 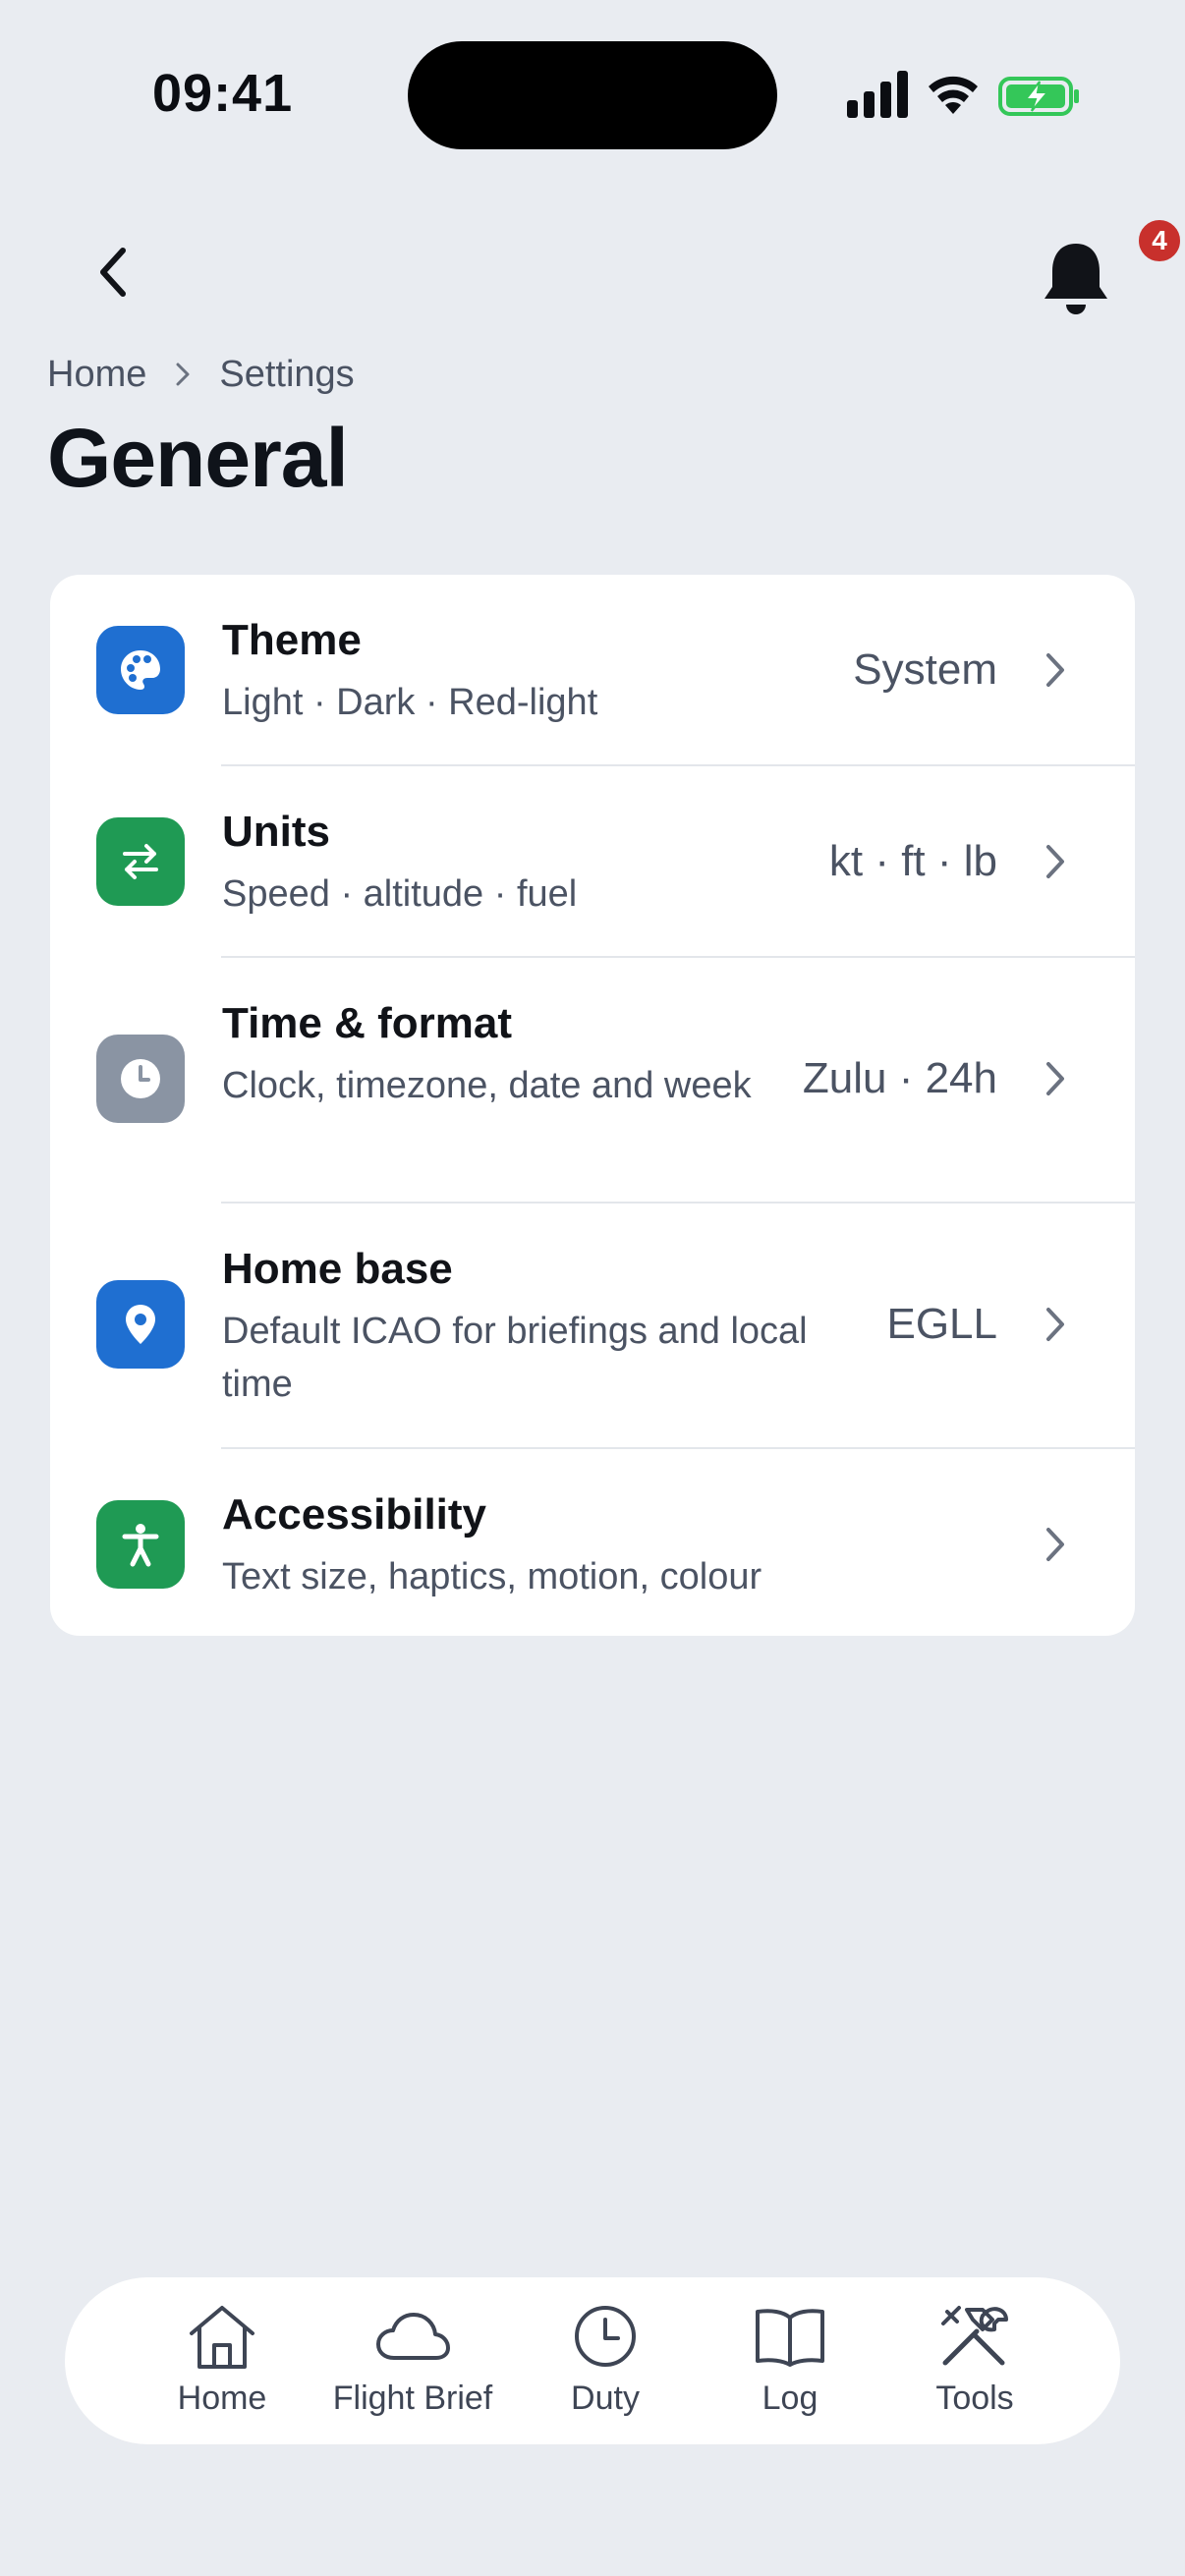 What do you see at coordinates (1038, 96) in the screenshot?
I see `battery-charging-icon` at bounding box center [1038, 96].